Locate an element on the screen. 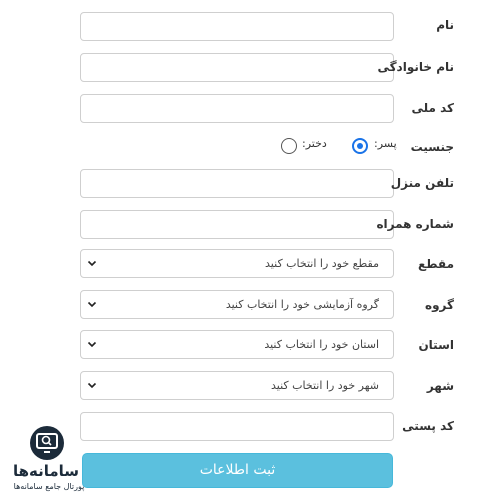 This screenshot has height=500, width=500. logo-subtitle: پورتال جامع سامانه‌ها is located at coordinates (49, 486).